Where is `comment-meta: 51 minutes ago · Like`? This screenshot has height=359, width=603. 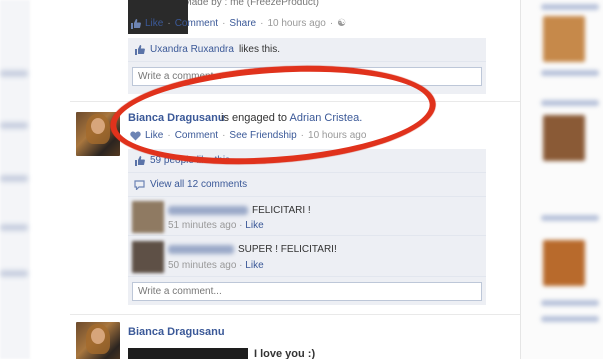
comment-meta: 51 minutes ago · Like is located at coordinates (216, 225).